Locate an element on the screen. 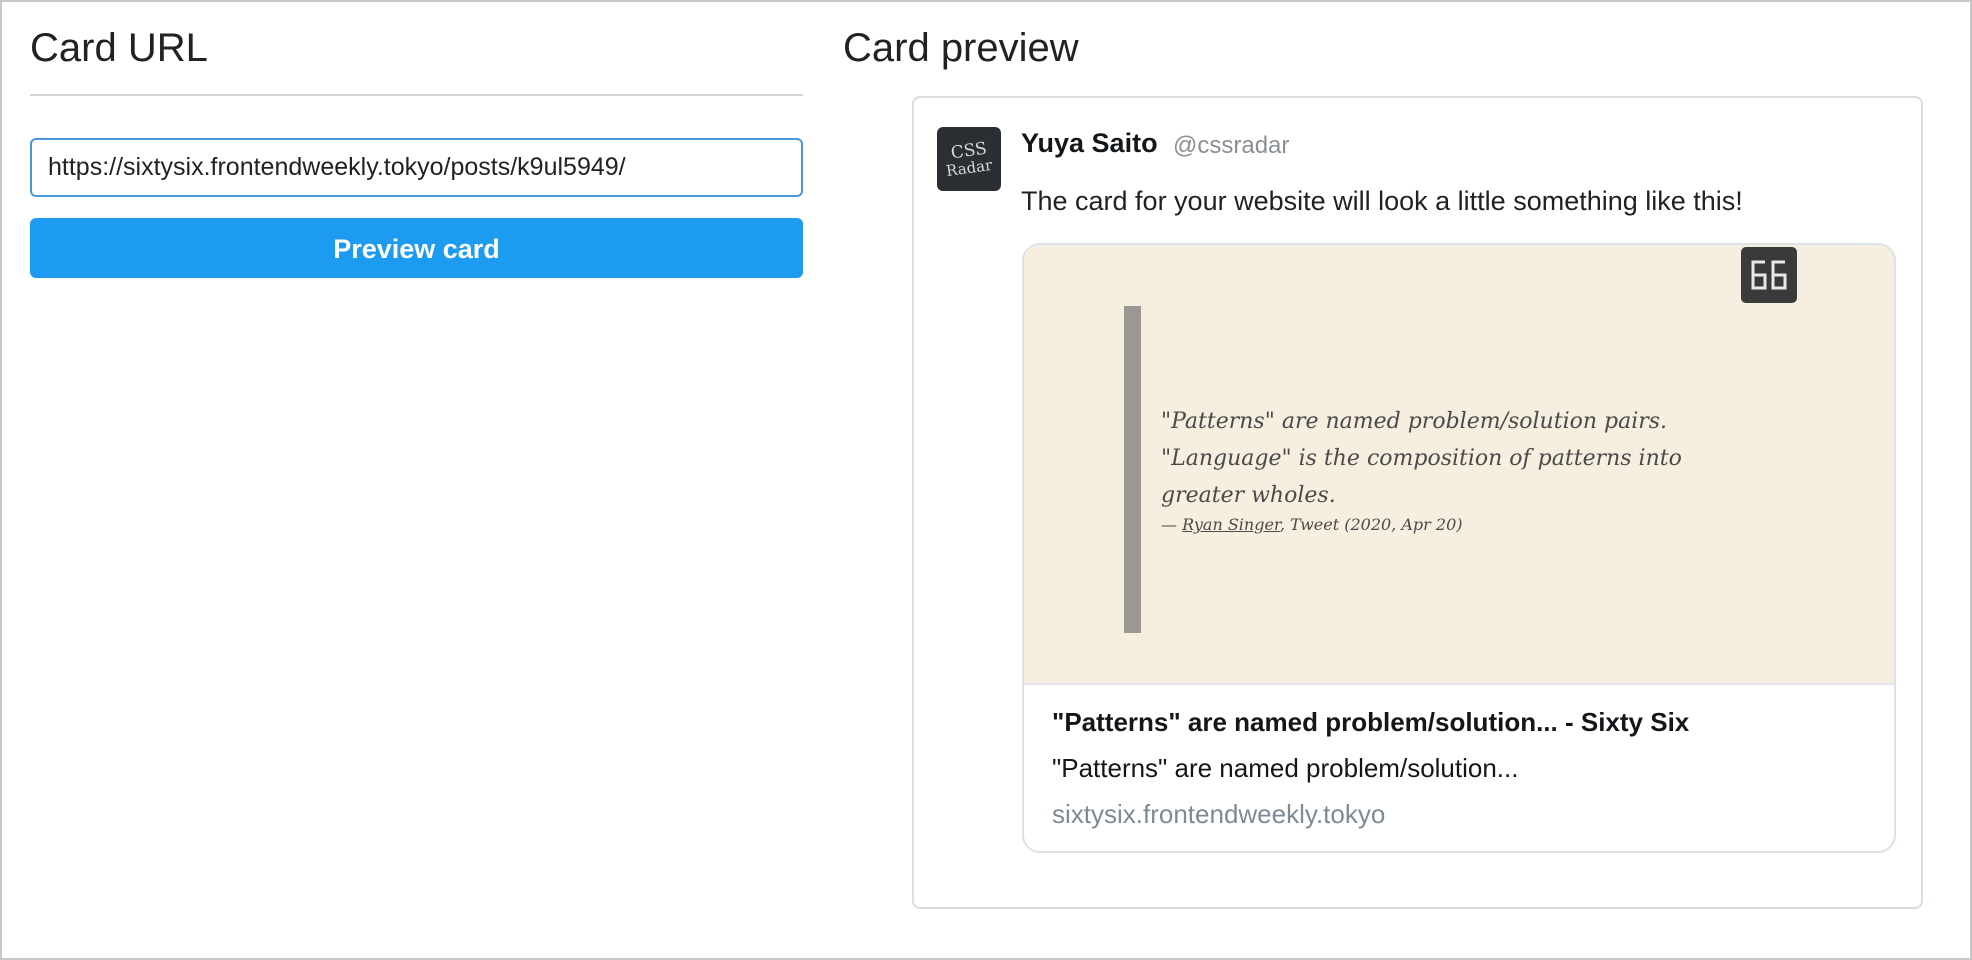 Image resolution: width=1972 pixels, height=960 pixels. avatar: CSS Radar is located at coordinates (969, 159).